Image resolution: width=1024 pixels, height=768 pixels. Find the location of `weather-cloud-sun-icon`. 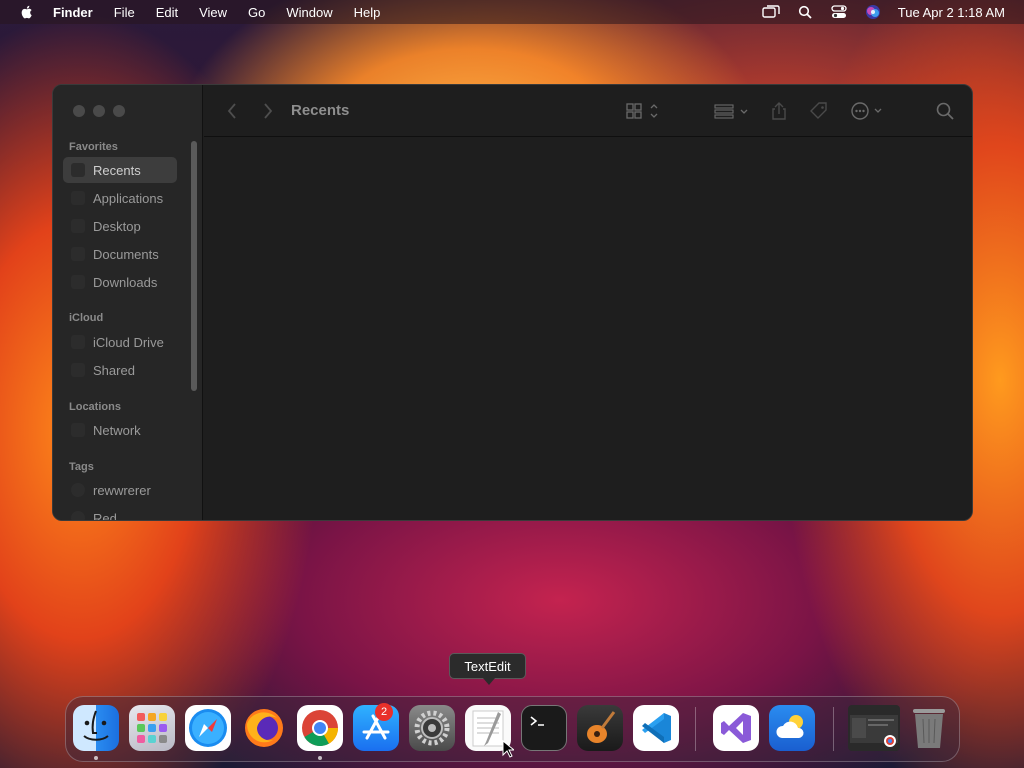

weather-cloud-sun-icon is located at coordinates (790, 726).